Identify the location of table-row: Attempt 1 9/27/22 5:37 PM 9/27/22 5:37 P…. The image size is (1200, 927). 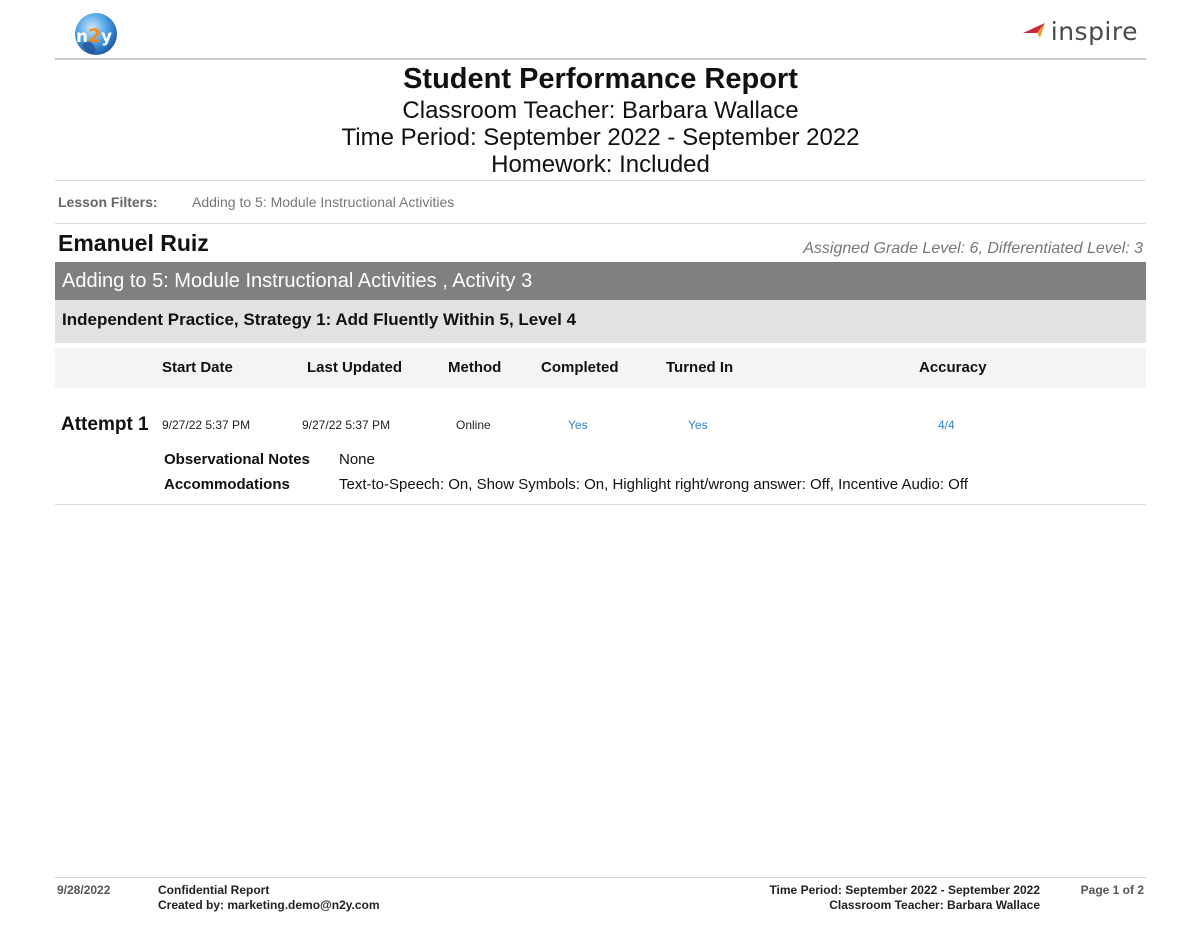
(600, 425).